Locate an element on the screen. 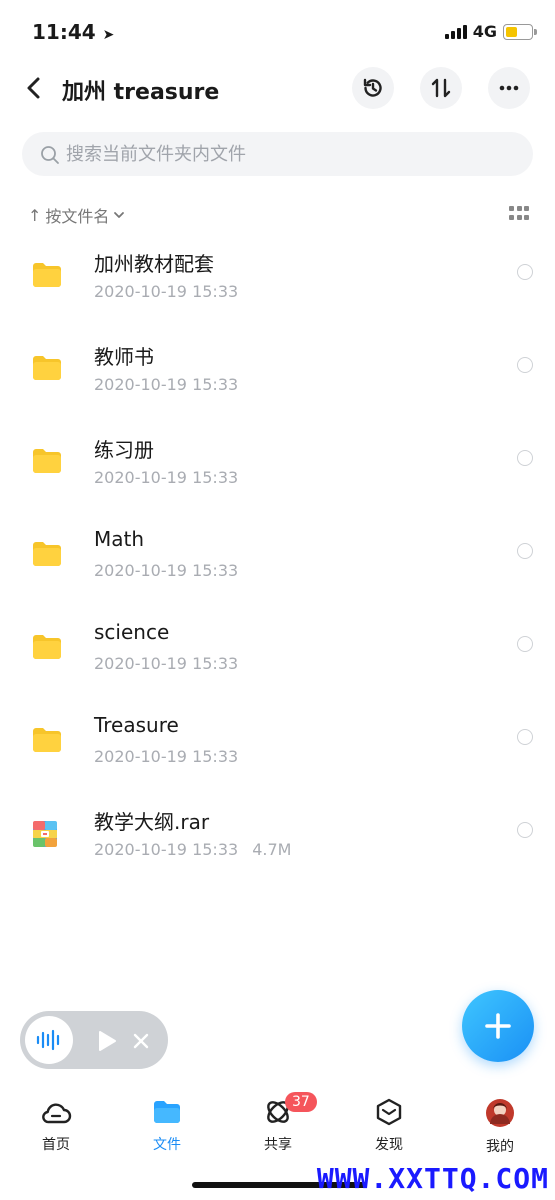 This screenshot has height=1200, width=555. battery-icon is located at coordinates (520, 31).